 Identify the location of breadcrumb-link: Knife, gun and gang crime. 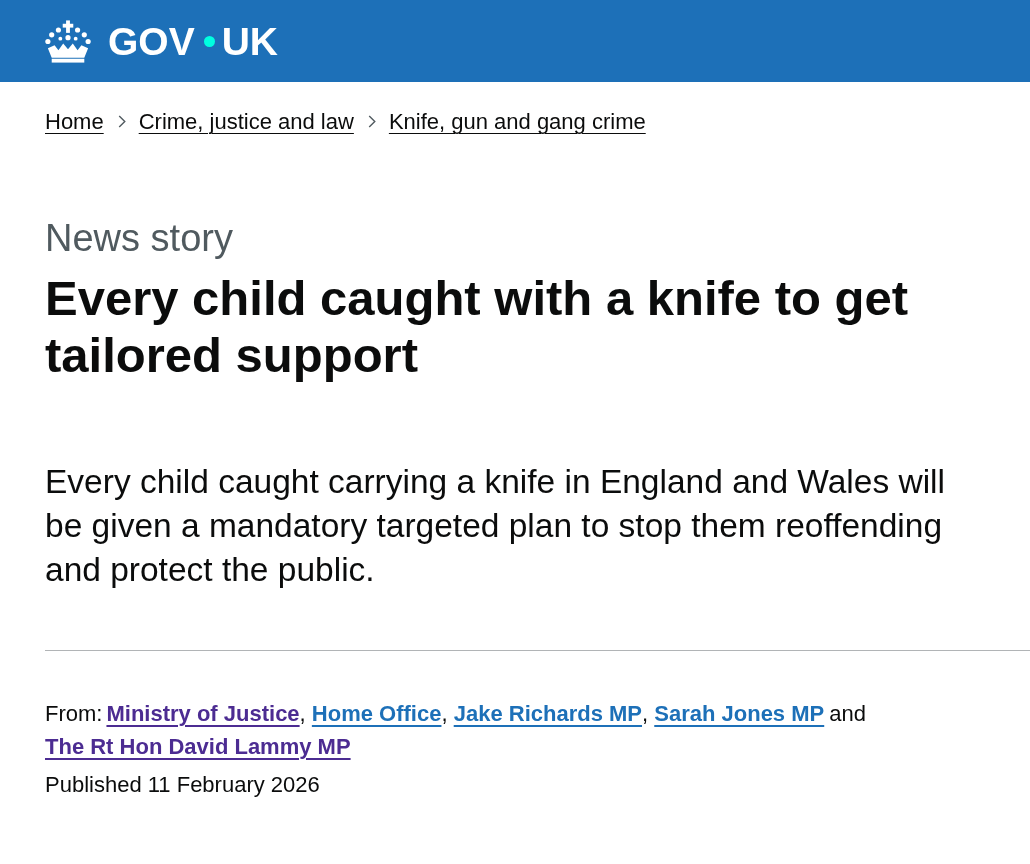
(517, 121).